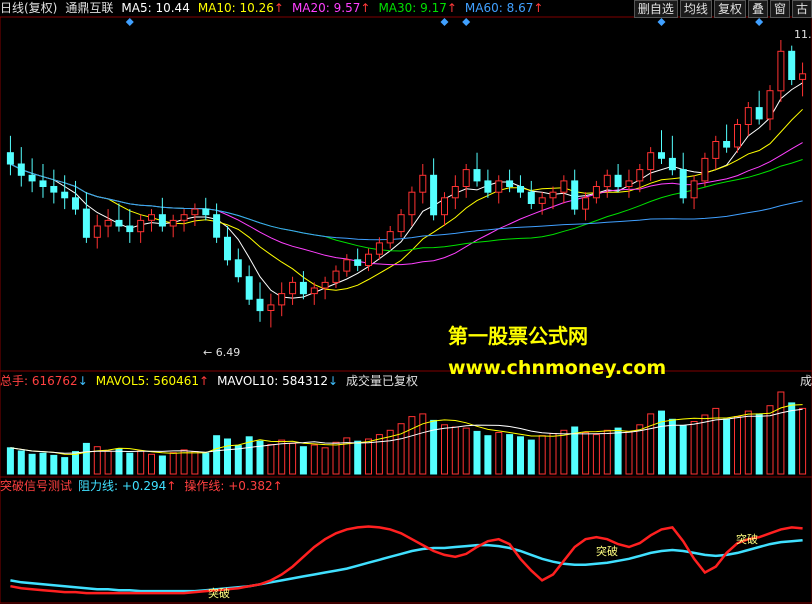 This screenshot has width=812, height=604. What do you see at coordinates (29, 8) in the screenshot?
I see `period-label: 日线(复权)` at bounding box center [29, 8].